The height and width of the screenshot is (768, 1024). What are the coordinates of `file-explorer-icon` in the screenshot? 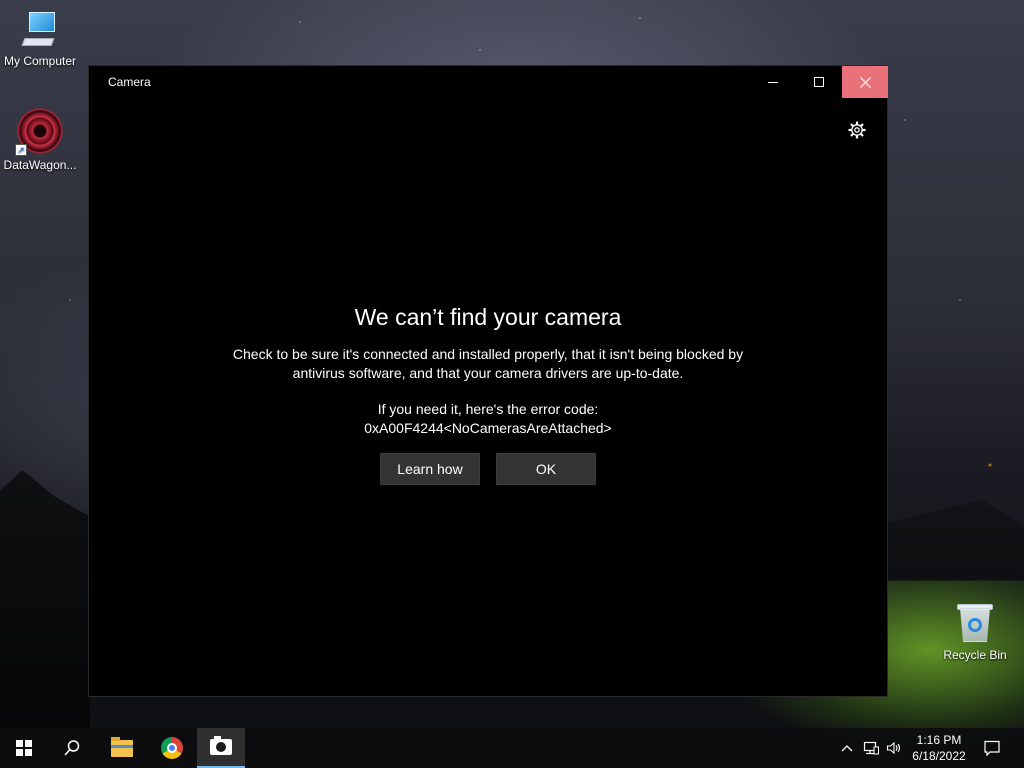 It's located at (122, 746).